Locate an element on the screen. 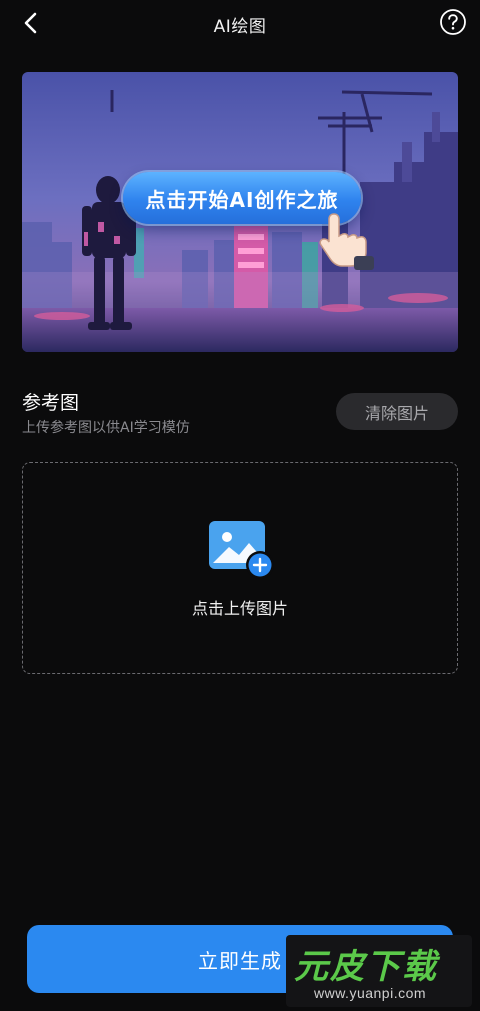 This screenshot has height=1011, width=480. upload-label: 点击上传图片 is located at coordinates (239, 608).